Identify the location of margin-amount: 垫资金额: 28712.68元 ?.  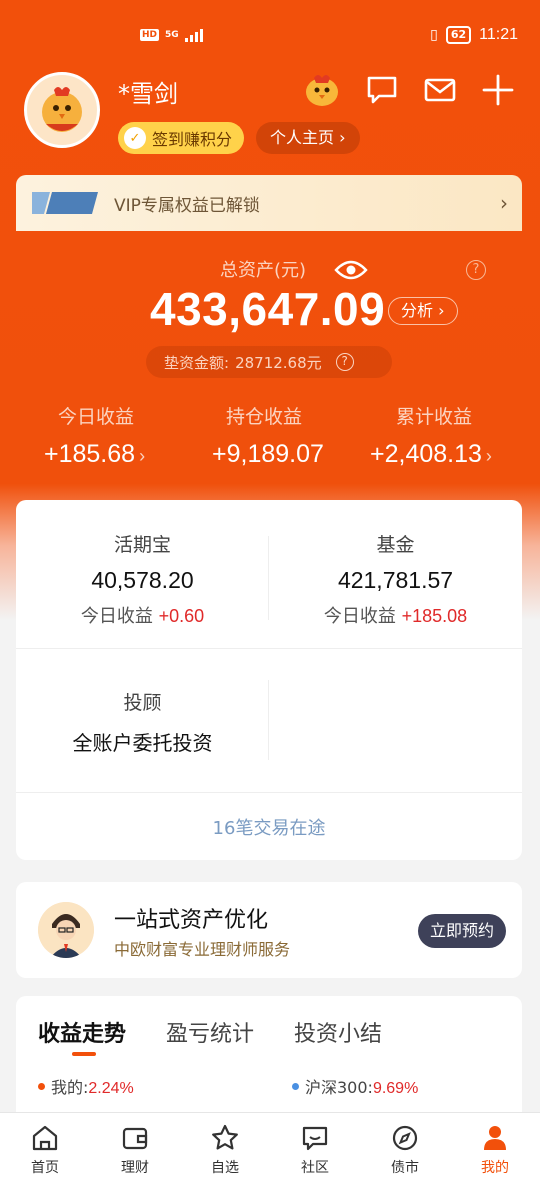
(269, 362).